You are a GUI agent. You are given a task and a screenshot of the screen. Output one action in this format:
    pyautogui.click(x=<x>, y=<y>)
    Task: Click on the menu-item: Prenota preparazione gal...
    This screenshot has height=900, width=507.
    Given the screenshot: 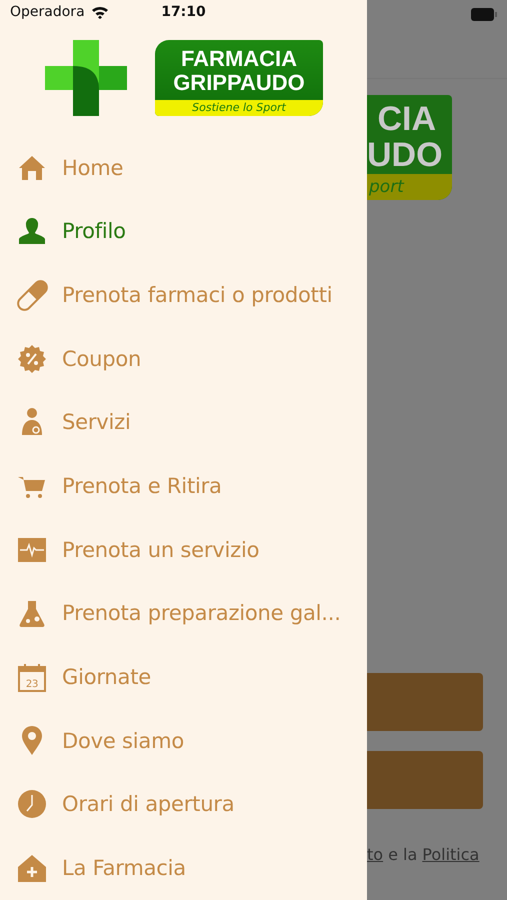 What is the action you would take?
    pyautogui.click(x=191, y=614)
    